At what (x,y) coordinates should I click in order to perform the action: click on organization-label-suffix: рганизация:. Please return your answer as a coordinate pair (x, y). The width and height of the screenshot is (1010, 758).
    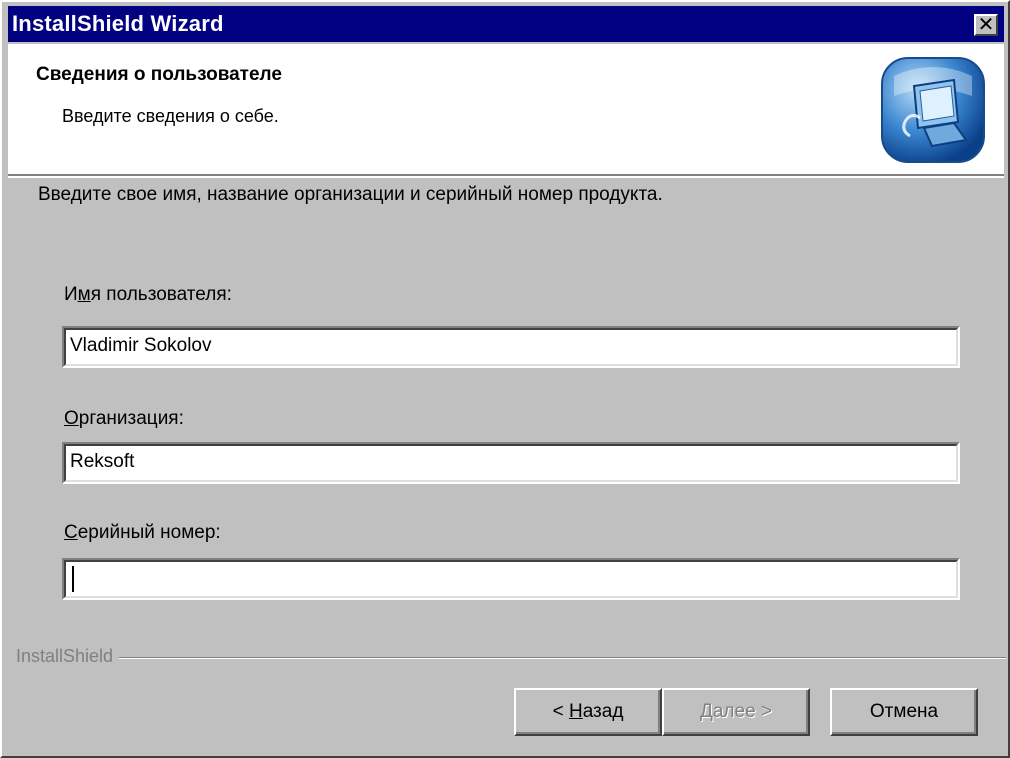
    Looking at the image, I should click on (131, 418).